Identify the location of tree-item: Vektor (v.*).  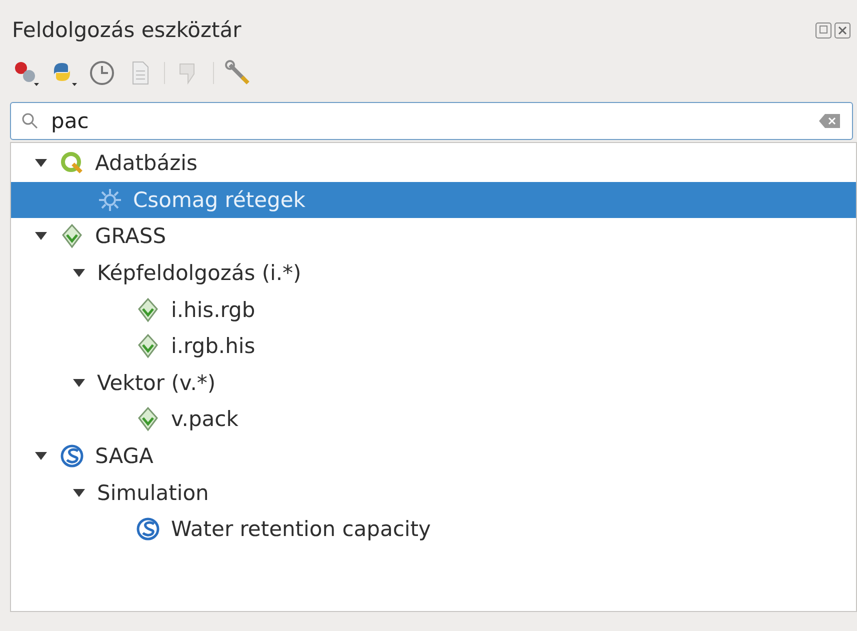
(433, 383).